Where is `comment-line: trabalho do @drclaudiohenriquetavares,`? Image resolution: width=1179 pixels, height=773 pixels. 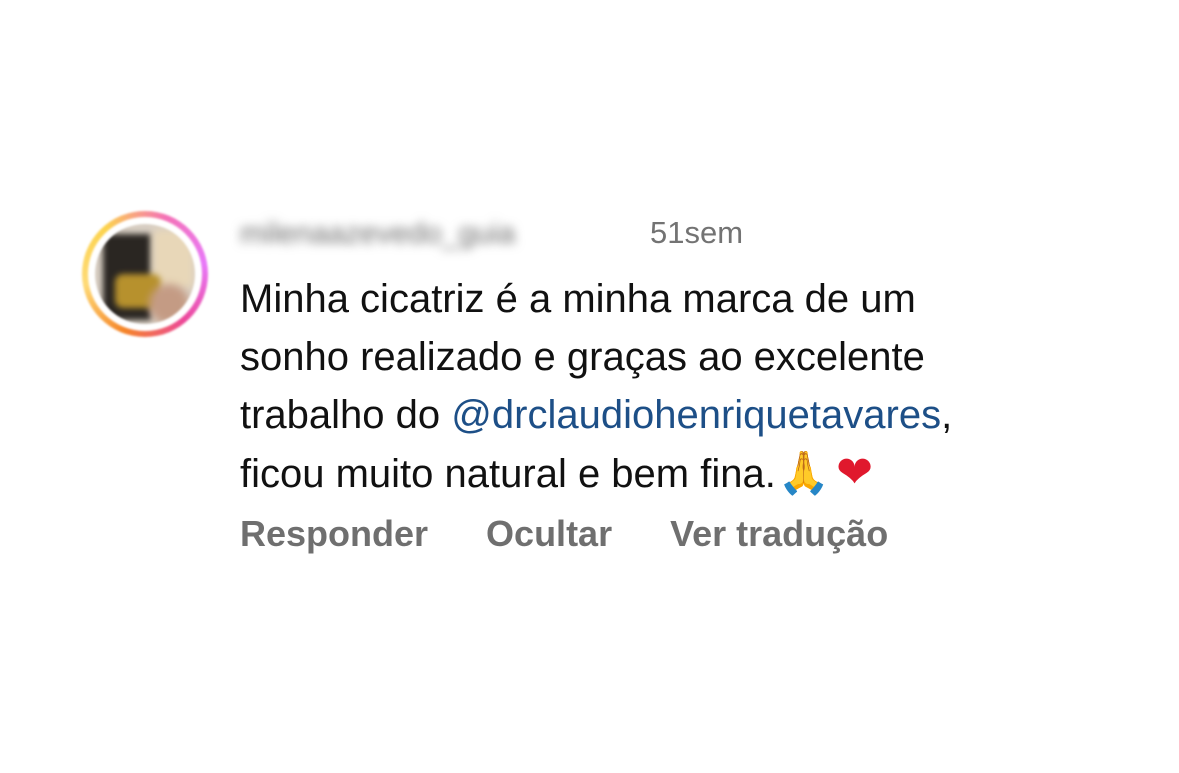 comment-line: trabalho do @drclaudiohenriquetavares, is located at coordinates (690, 415).